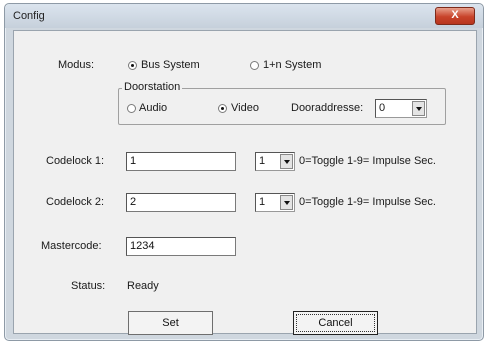 This screenshot has height=347, width=487. I want to click on codelock2-mode-select: 1, so click(275, 202).